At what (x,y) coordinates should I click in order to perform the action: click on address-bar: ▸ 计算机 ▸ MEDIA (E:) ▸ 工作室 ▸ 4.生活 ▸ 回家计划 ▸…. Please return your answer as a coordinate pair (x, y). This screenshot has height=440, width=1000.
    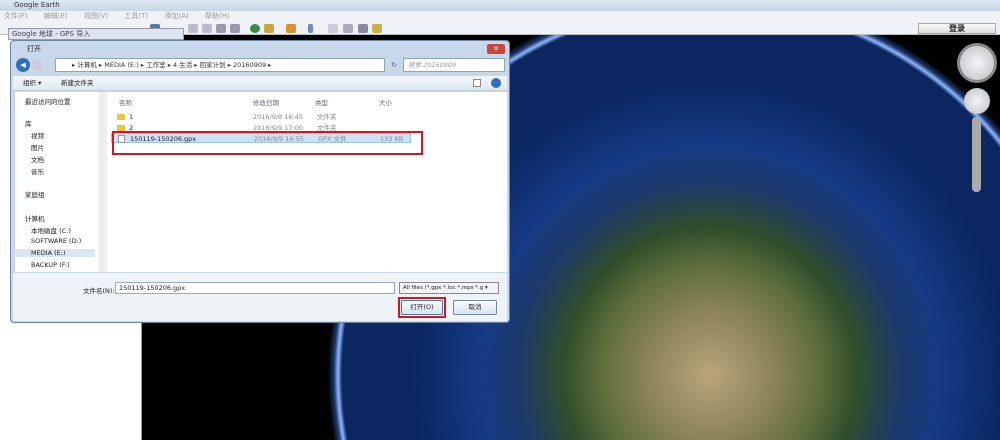
    Looking at the image, I should click on (220, 65).